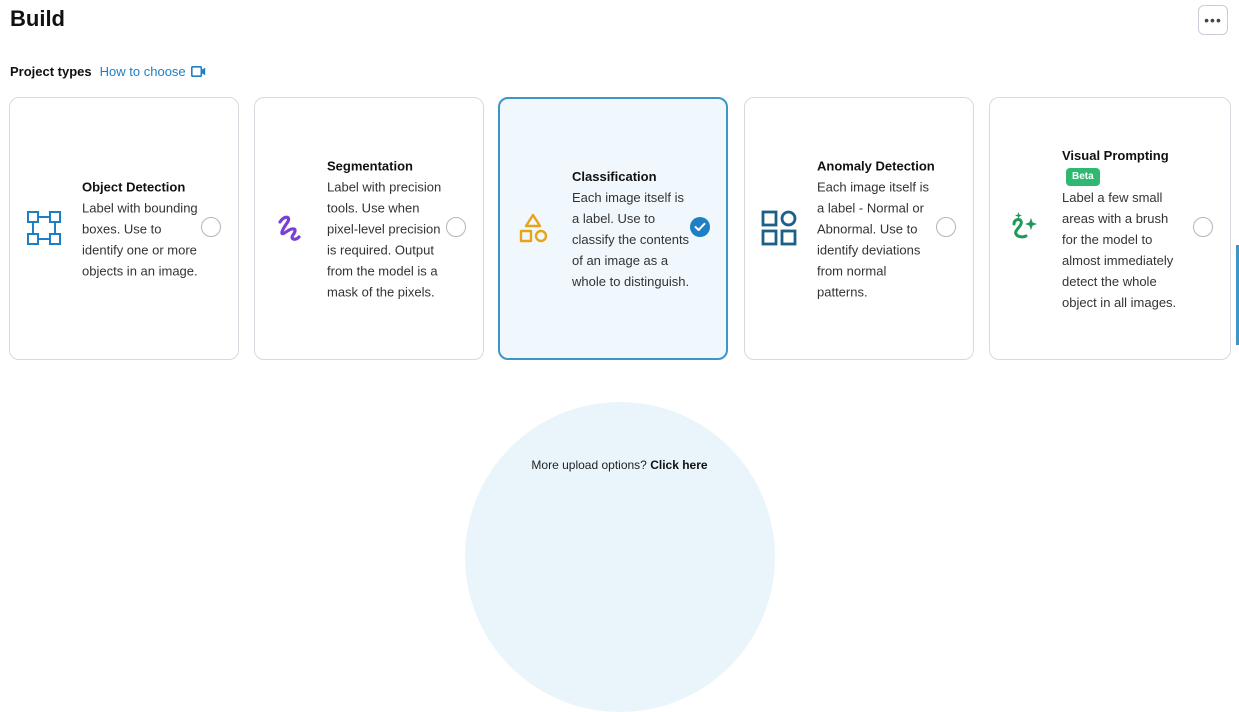 The width and height of the screenshot is (1239, 712). What do you see at coordinates (678, 465) in the screenshot?
I see `click-here-link: Click here` at bounding box center [678, 465].